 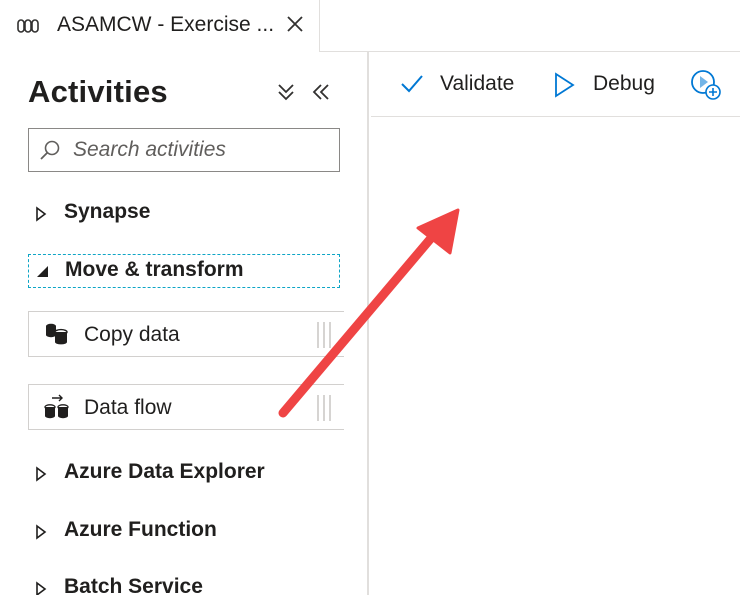 What do you see at coordinates (154, 269) in the screenshot?
I see `category-label: Move & transform` at bounding box center [154, 269].